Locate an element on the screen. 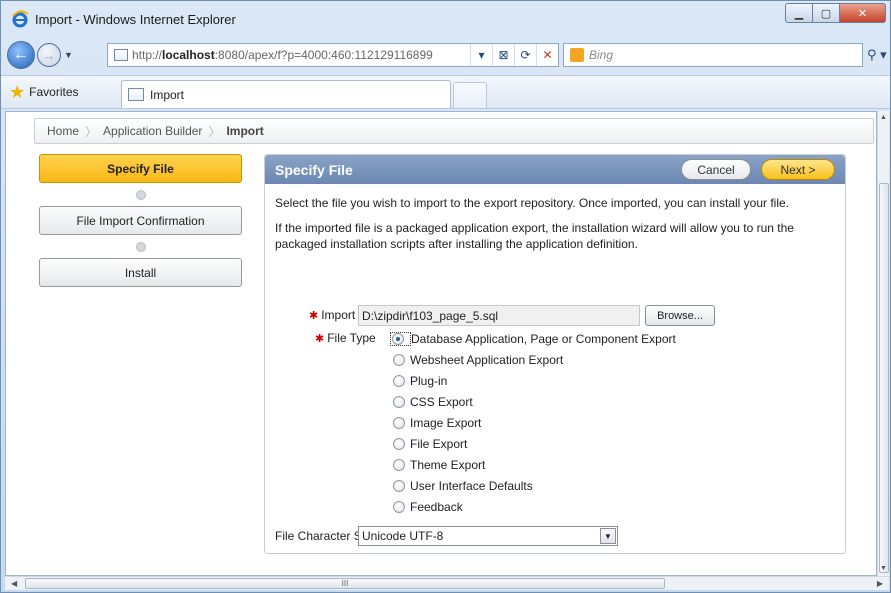  step-install: Install is located at coordinates (140, 272).